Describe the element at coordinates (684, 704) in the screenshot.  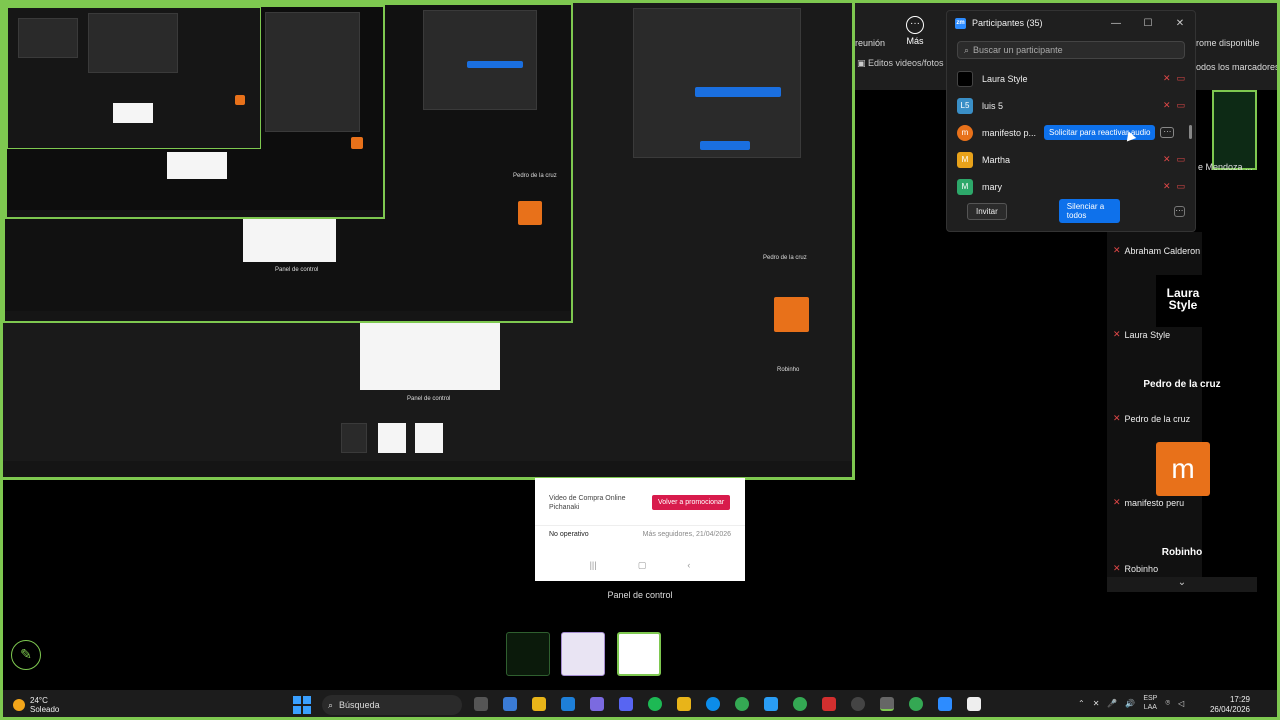
I see `folder-icon` at that location.